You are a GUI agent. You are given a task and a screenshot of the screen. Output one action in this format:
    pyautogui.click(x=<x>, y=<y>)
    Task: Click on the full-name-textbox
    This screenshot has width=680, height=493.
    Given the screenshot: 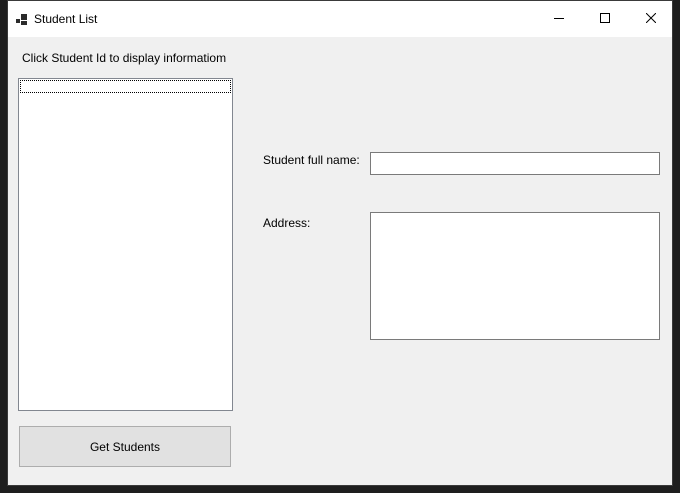 What is the action you would take?
    pyautogui.click(x=515, y=163)
    